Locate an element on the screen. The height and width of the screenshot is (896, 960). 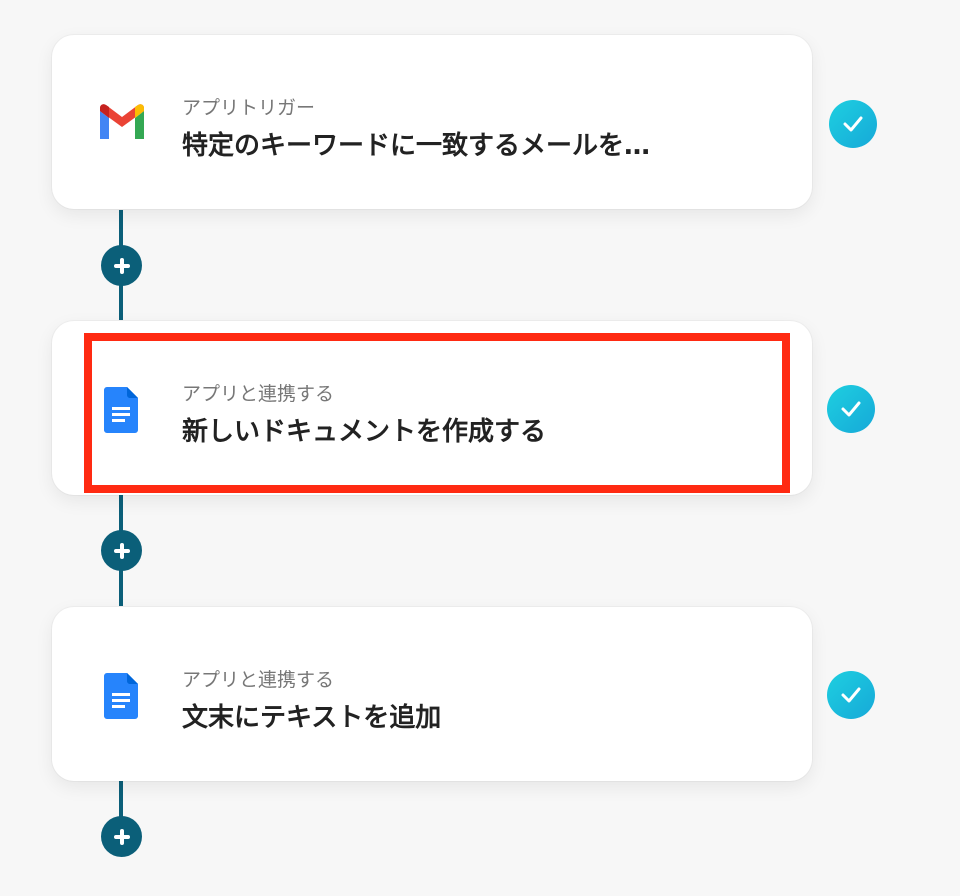
gmail-icon is located at coordinates (122, 123).